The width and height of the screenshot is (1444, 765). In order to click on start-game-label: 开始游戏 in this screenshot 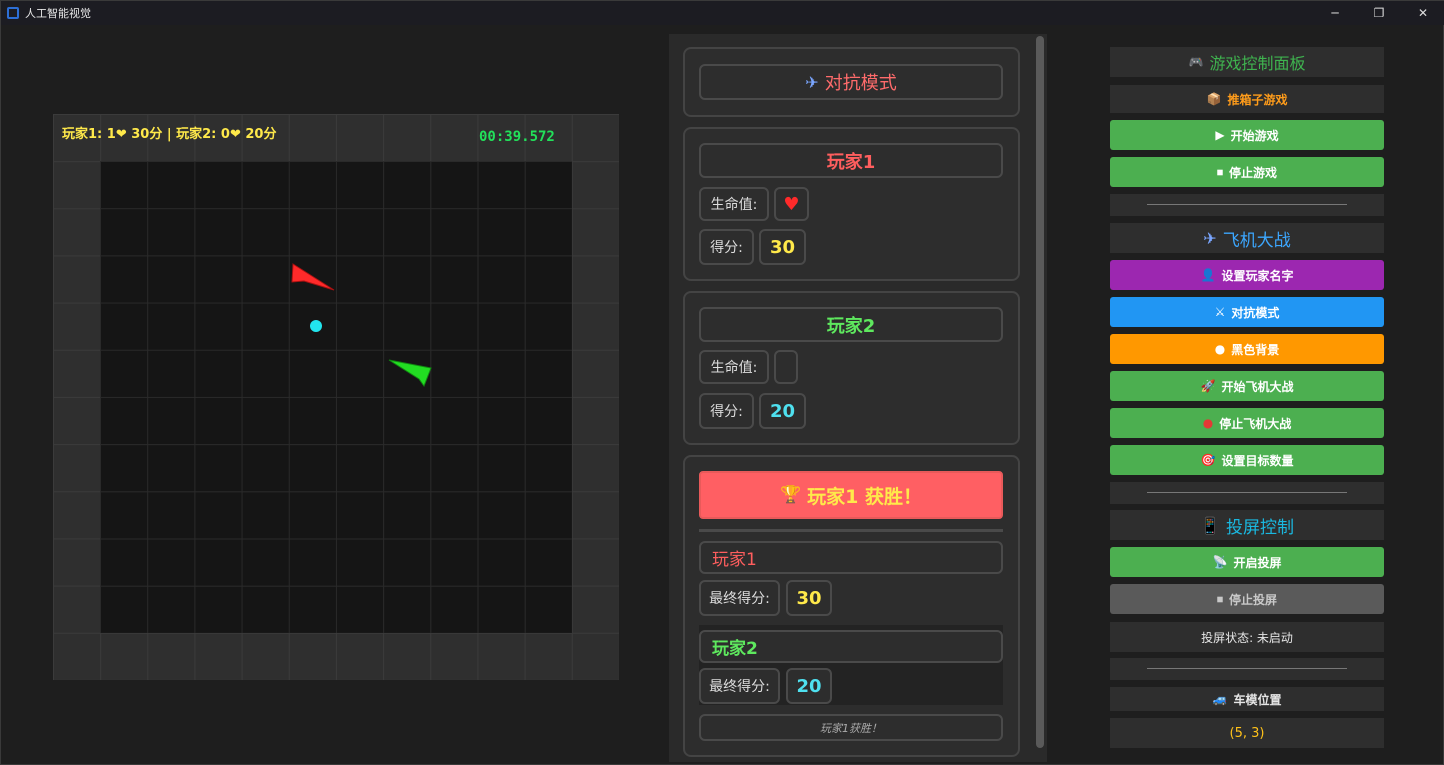, I will do `click(1254, 135)`.